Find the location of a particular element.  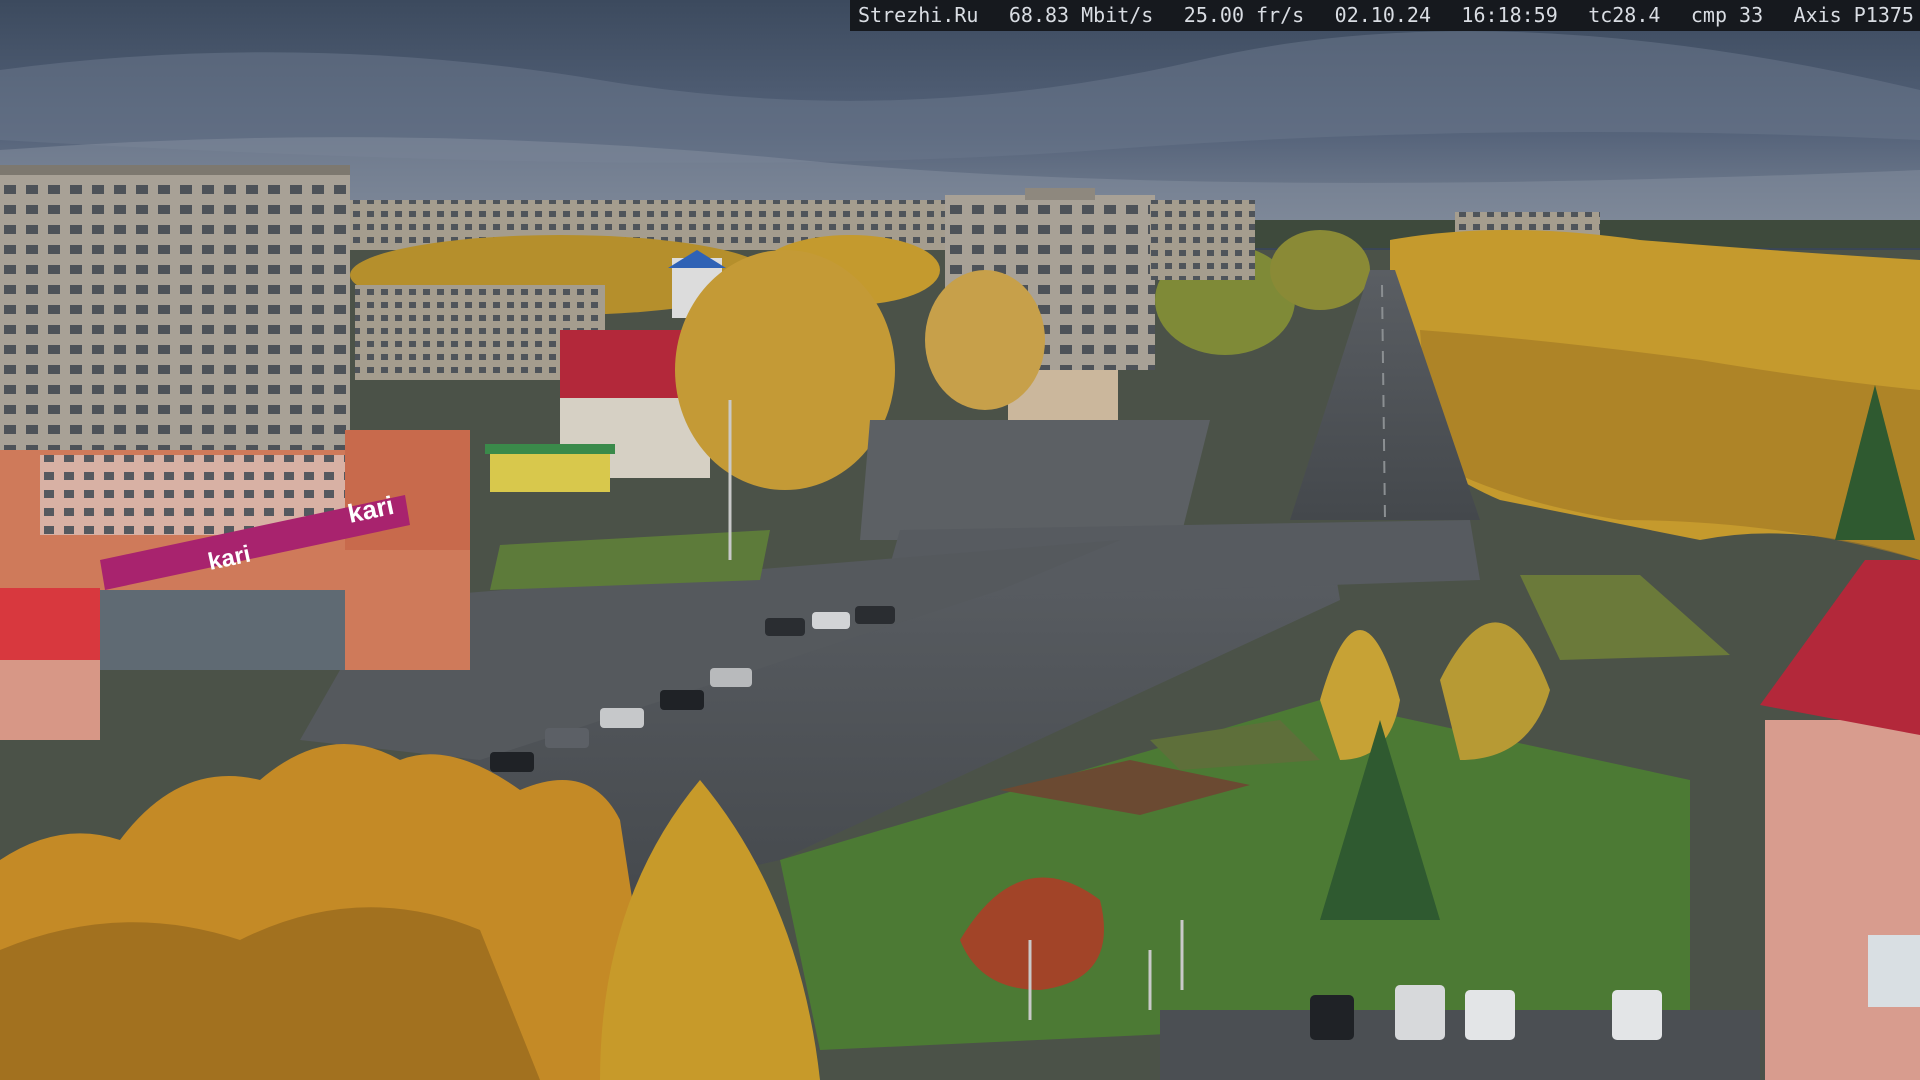

store-glass is located at coordinates (222, 630).